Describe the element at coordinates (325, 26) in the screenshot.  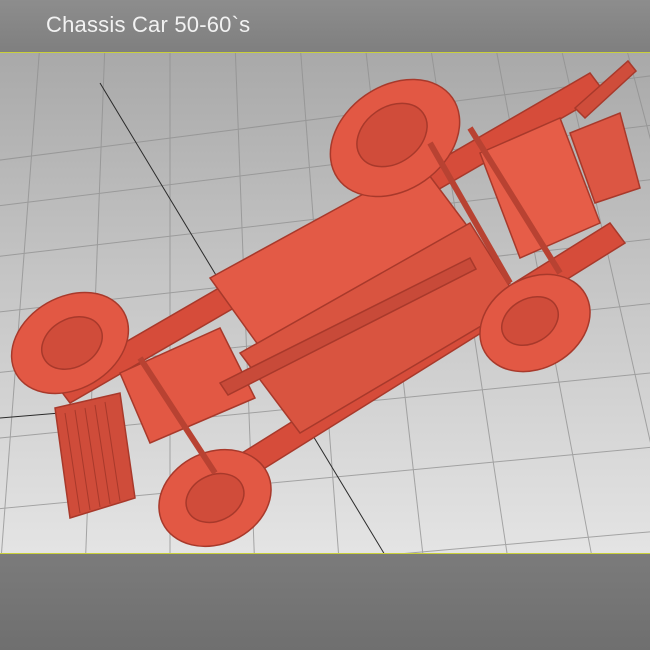
I see `title-bar: Chassis Car 50-60`s` at that location.